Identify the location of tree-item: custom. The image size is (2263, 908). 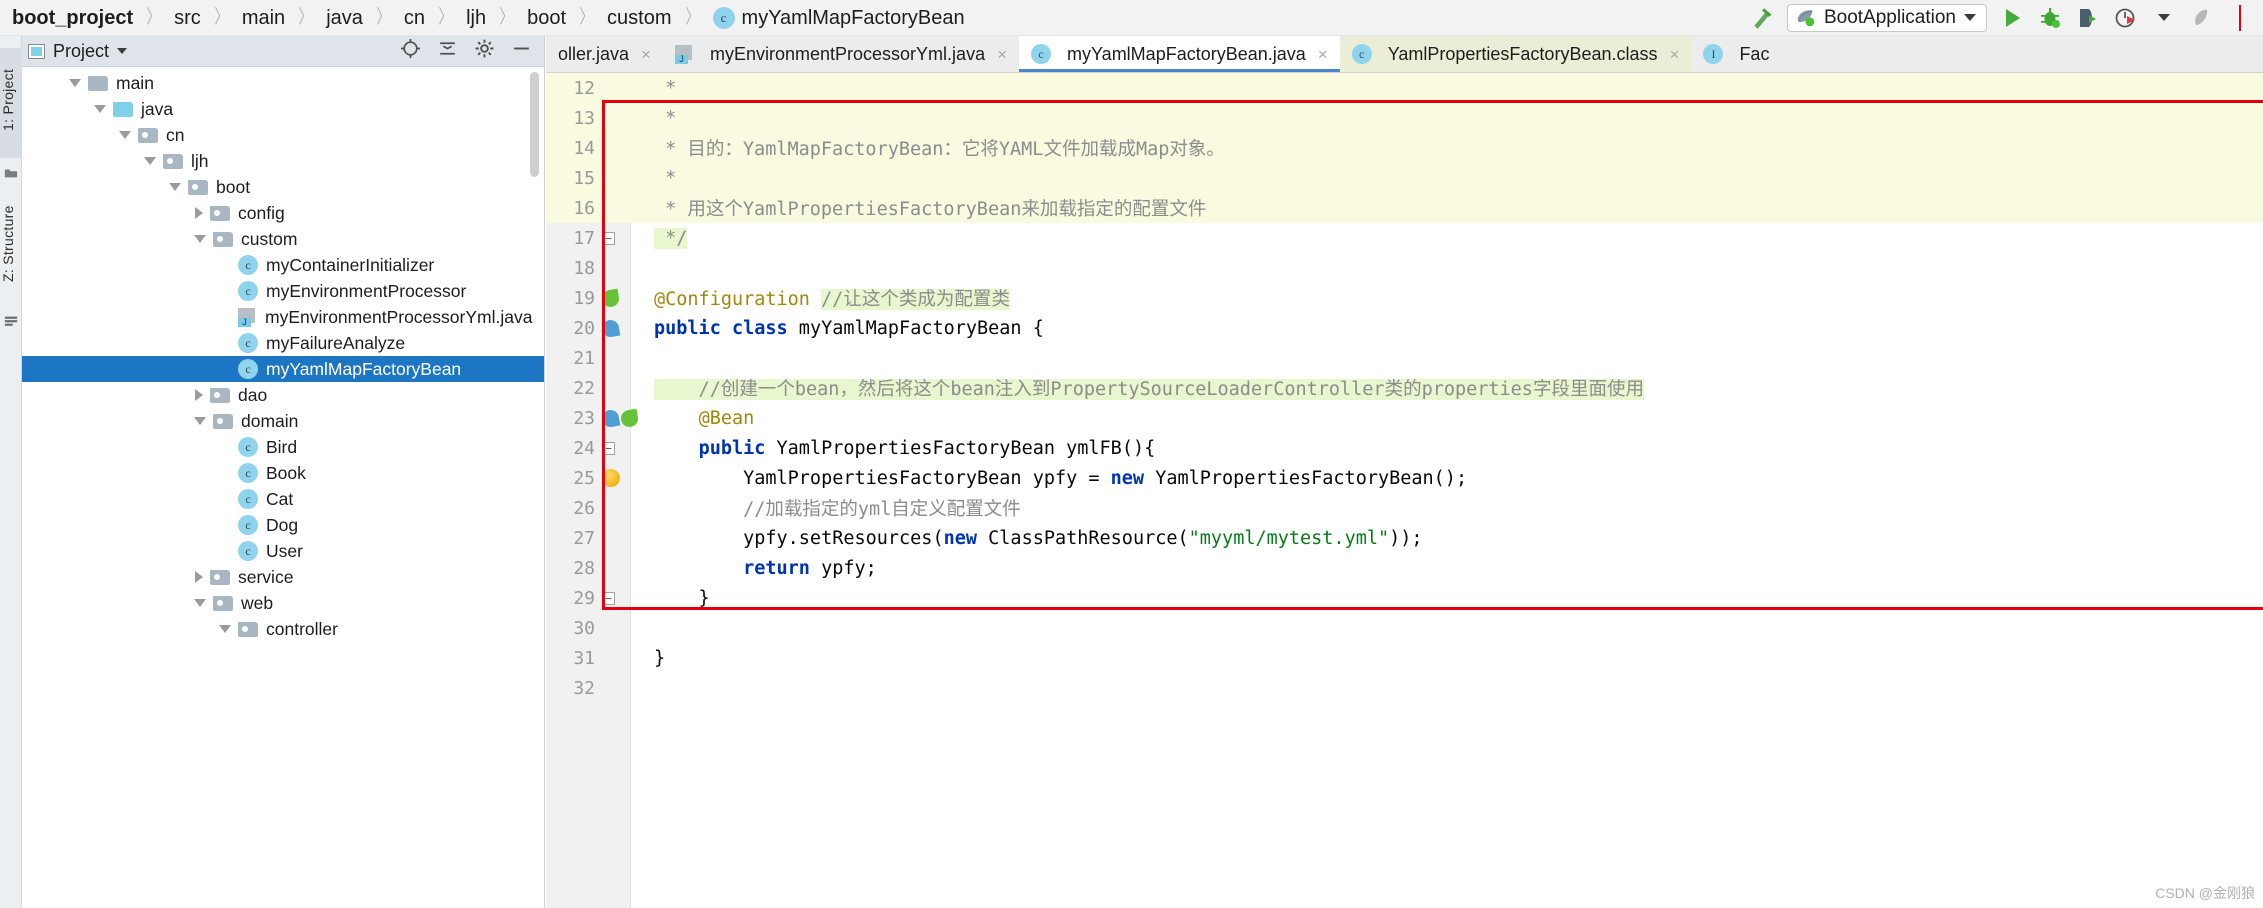
(283, 239).